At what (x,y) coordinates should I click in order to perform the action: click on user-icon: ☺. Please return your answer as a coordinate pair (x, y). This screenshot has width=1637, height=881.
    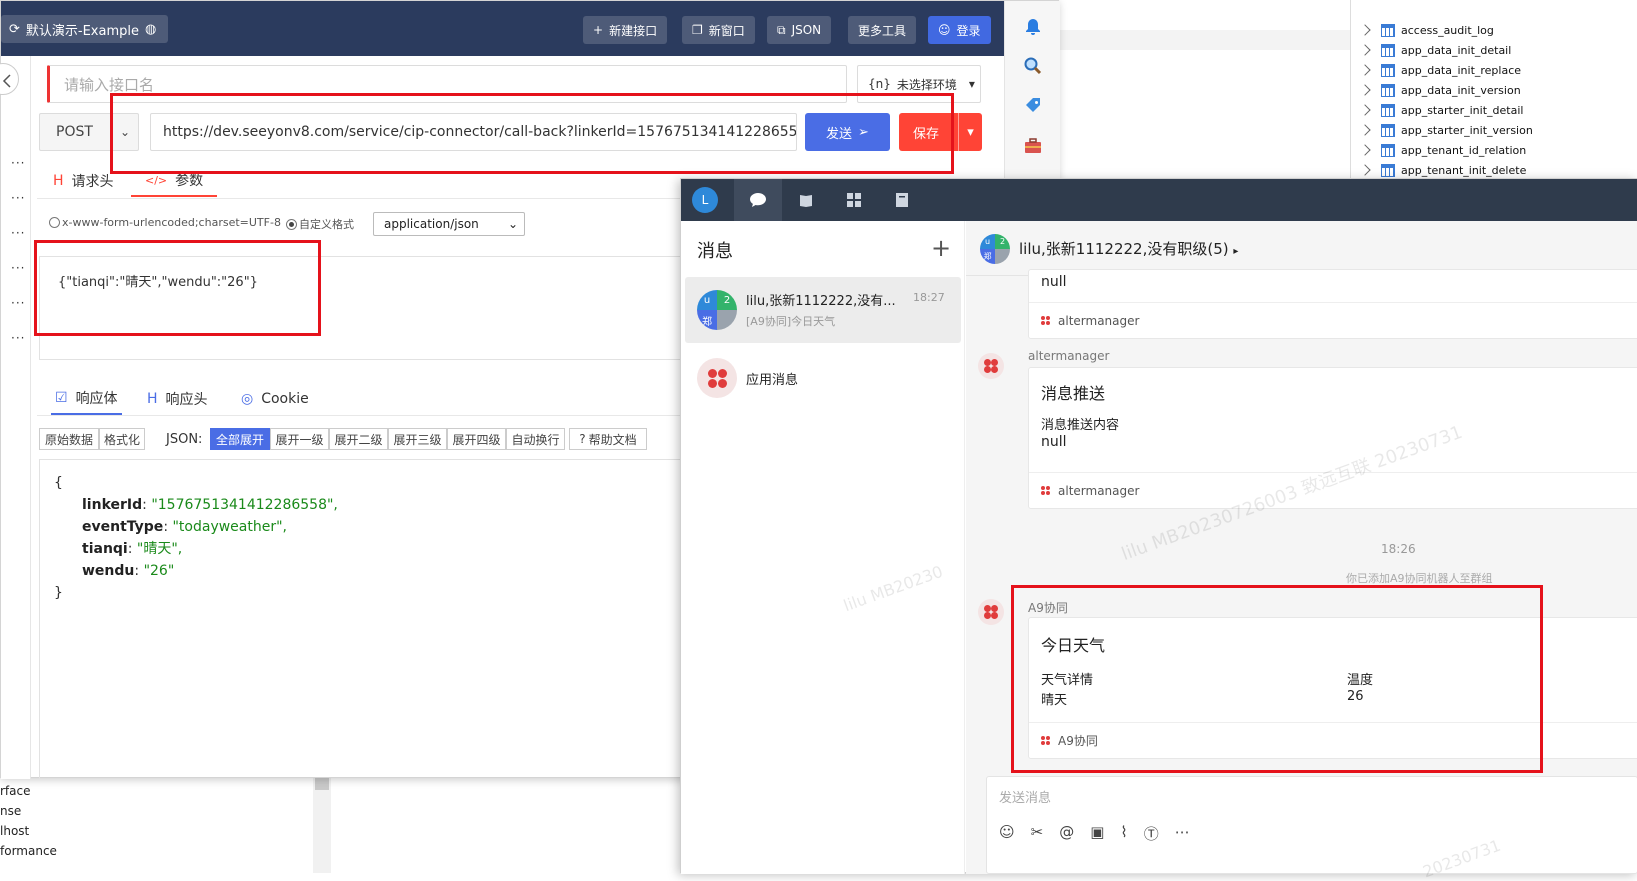
    Looking at the image, I should click on (944, 30).